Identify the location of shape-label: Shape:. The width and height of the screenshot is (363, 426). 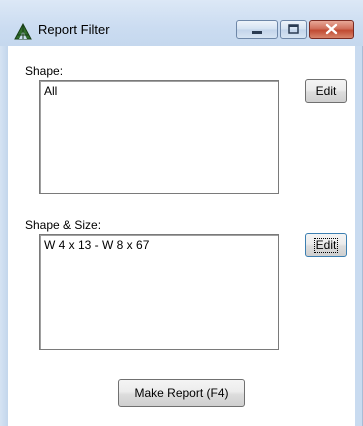
(44, 71).